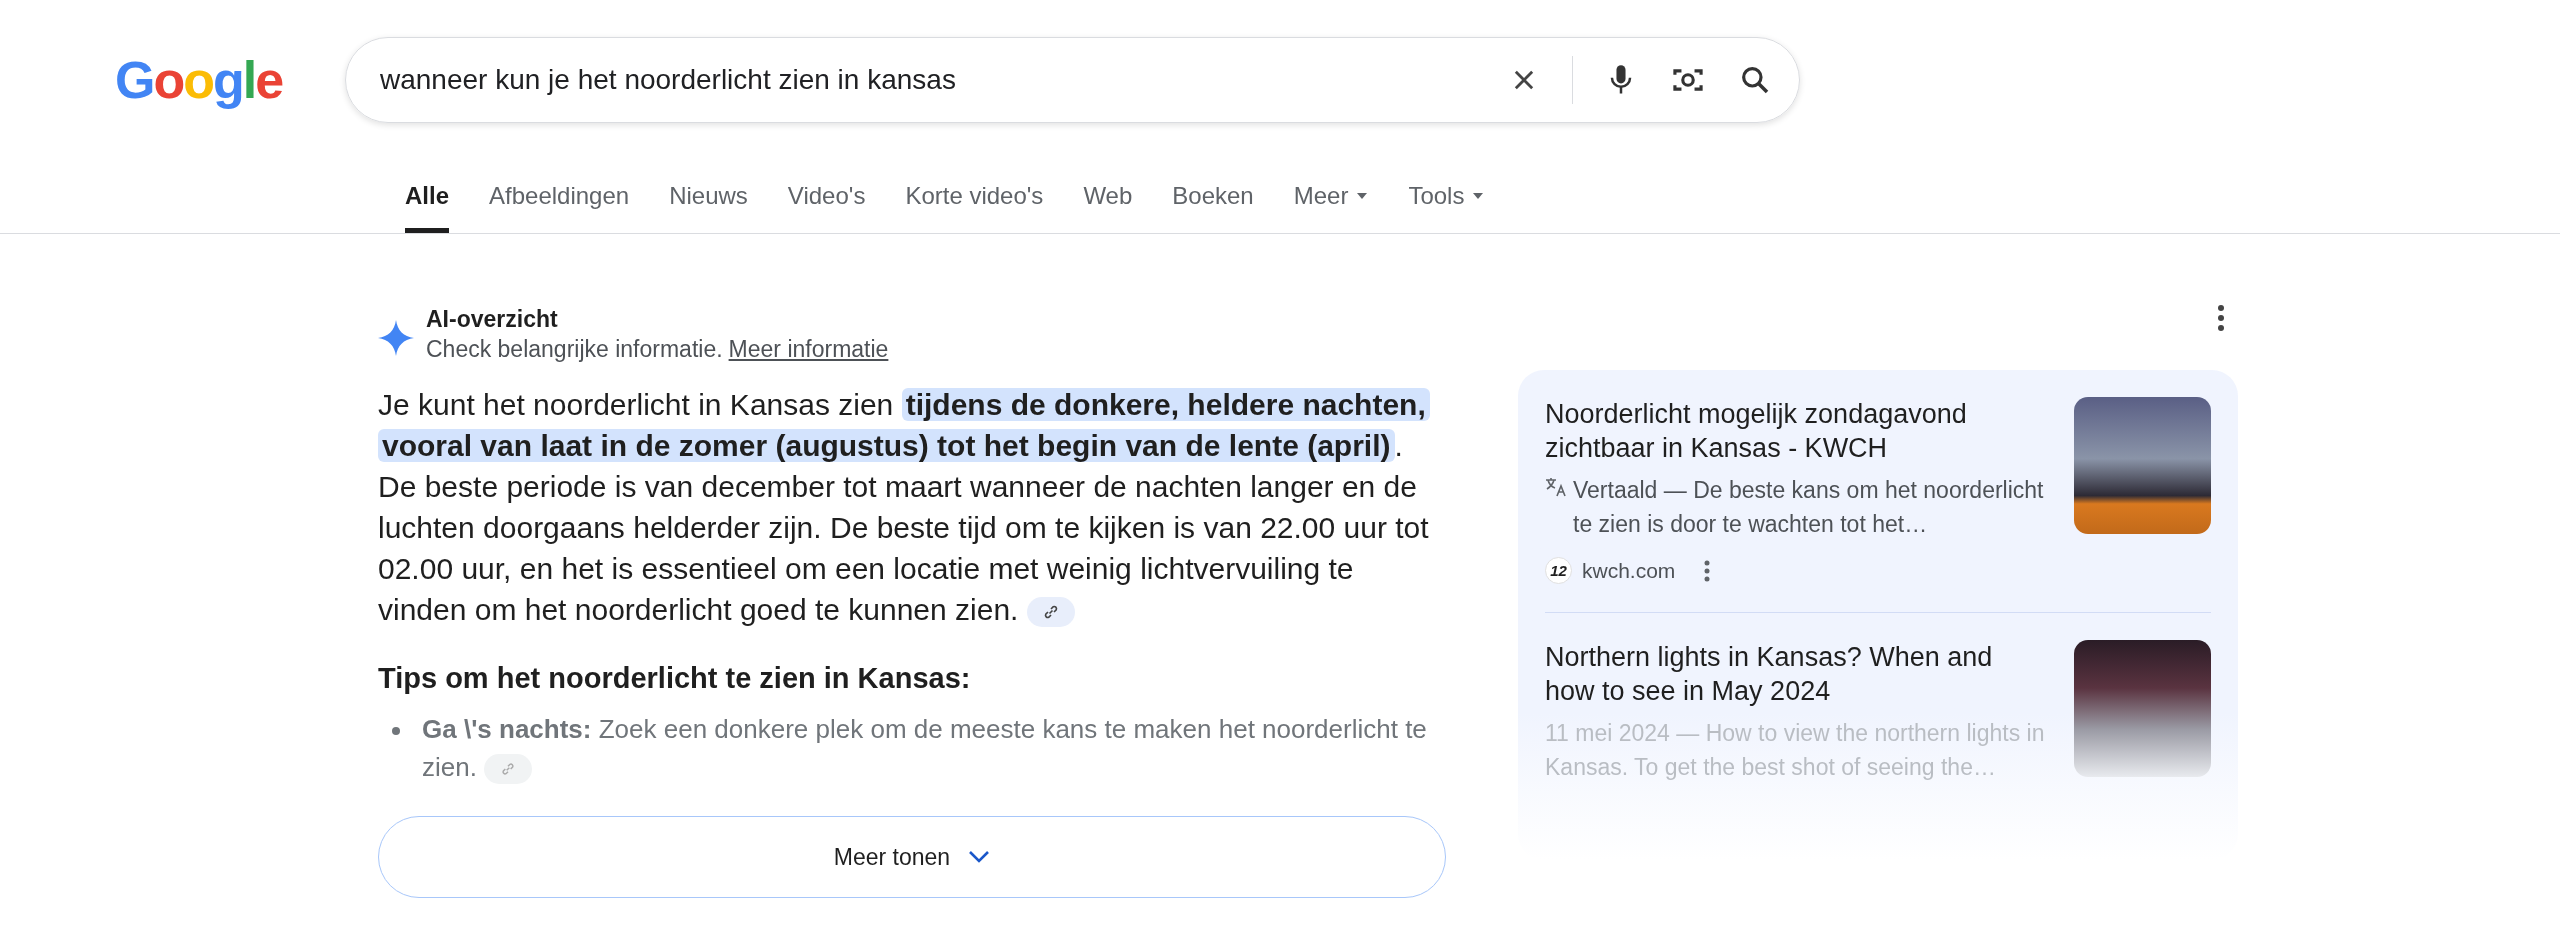 Image resolution: width=2560 pixels, height=939 pixels. I want to click on search-tab: Boeken, so click(1213, 205).